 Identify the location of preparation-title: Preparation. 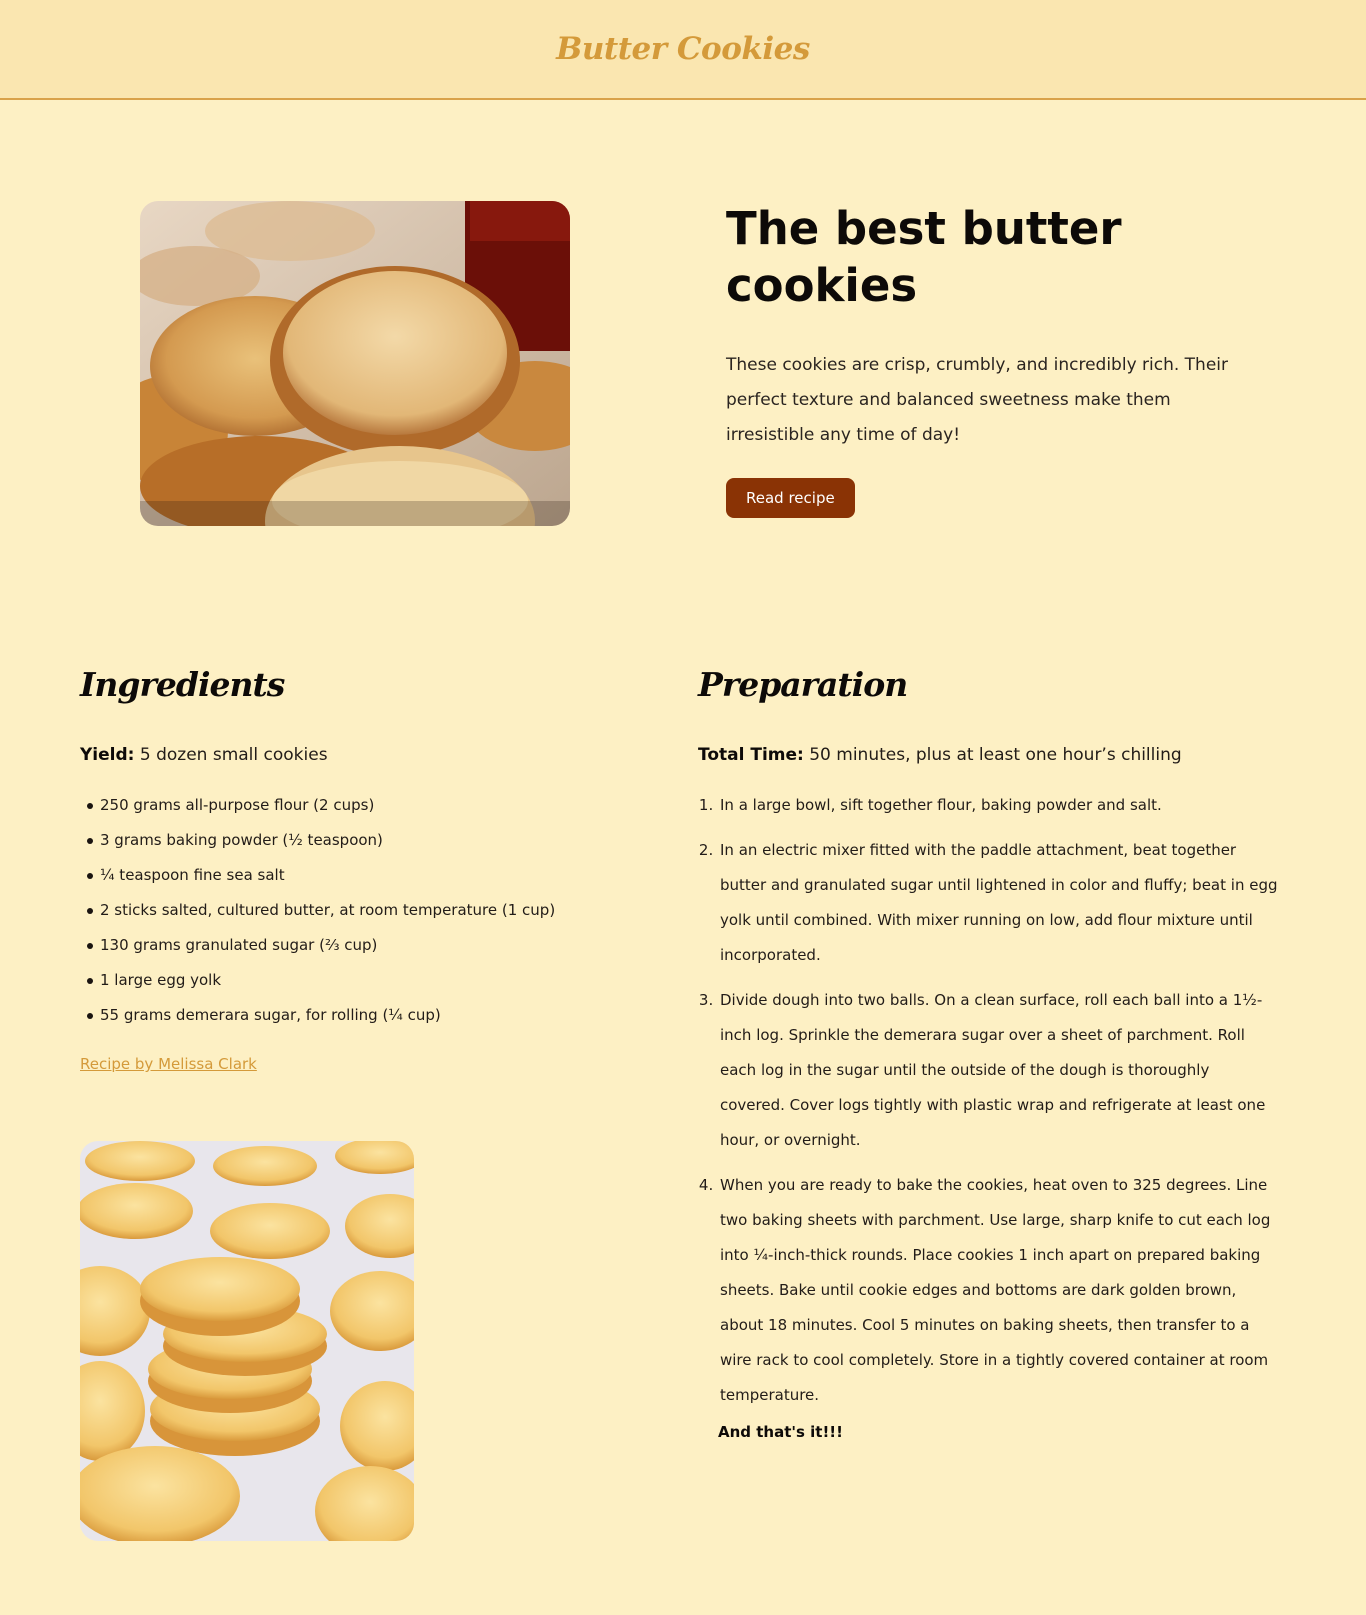
(803, 684).